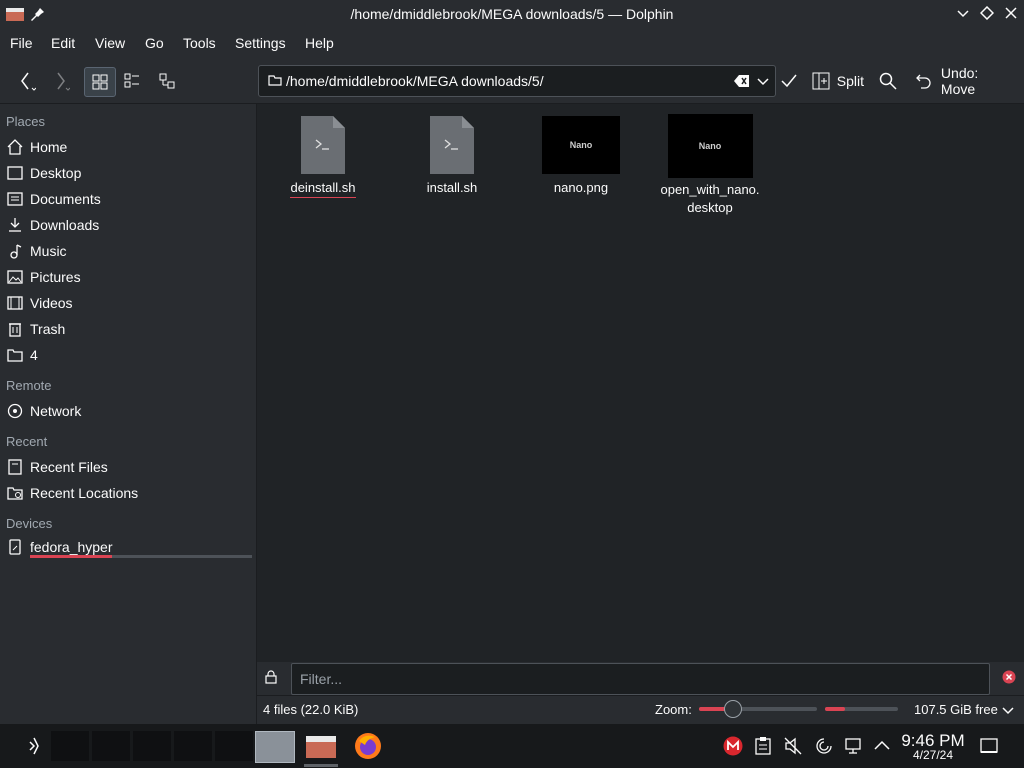  Describe the element at coordinates (15, 329) in the screenshot. I see `trash-icon` at that location.